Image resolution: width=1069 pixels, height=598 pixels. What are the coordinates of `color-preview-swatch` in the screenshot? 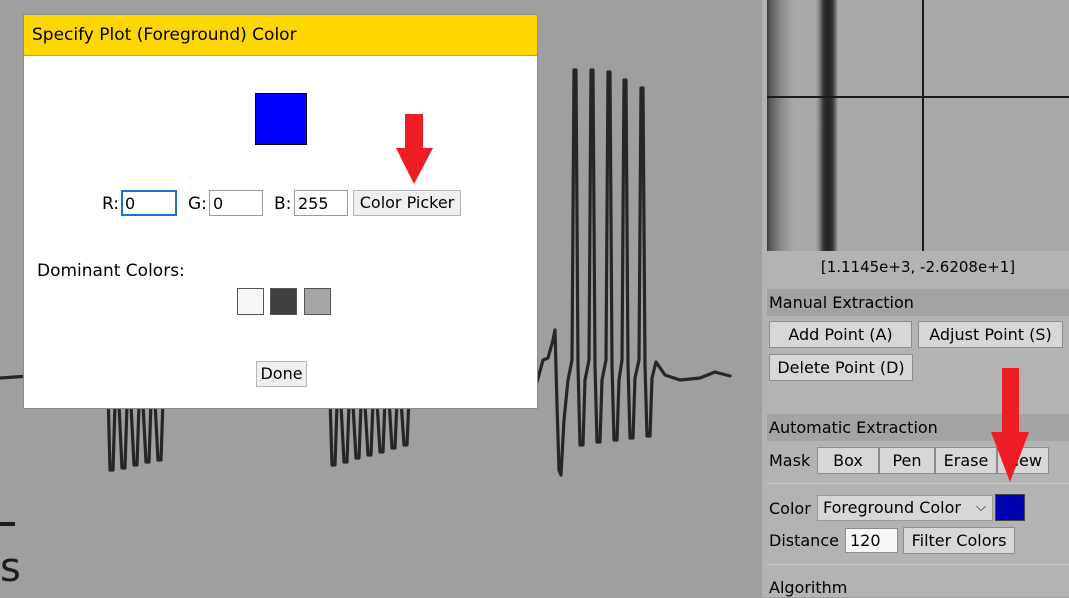 It's located at (281, 119).